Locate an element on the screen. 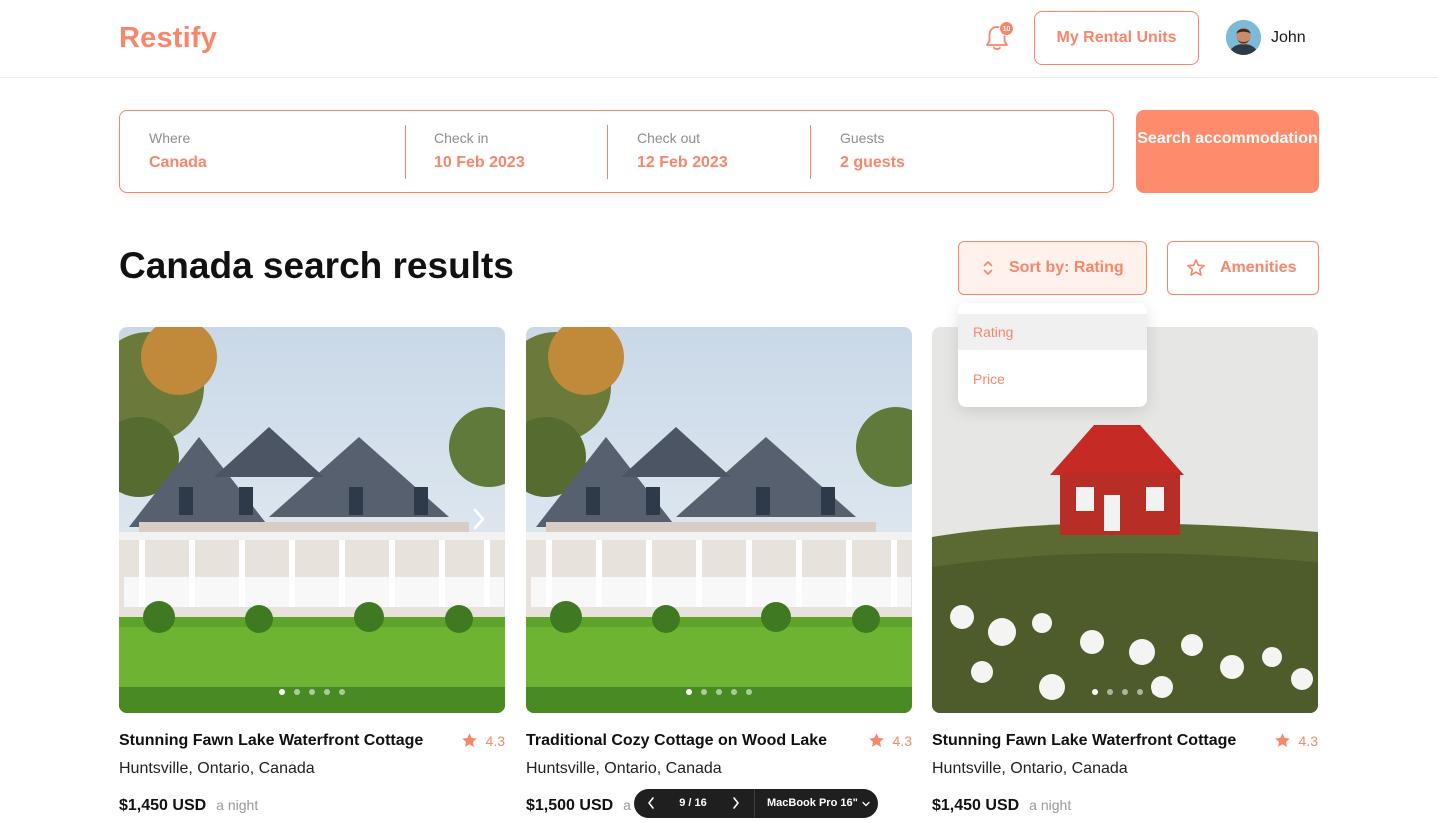 The image size is (1438, 823). chevron-left-icon is located at coordinates (651, 803).